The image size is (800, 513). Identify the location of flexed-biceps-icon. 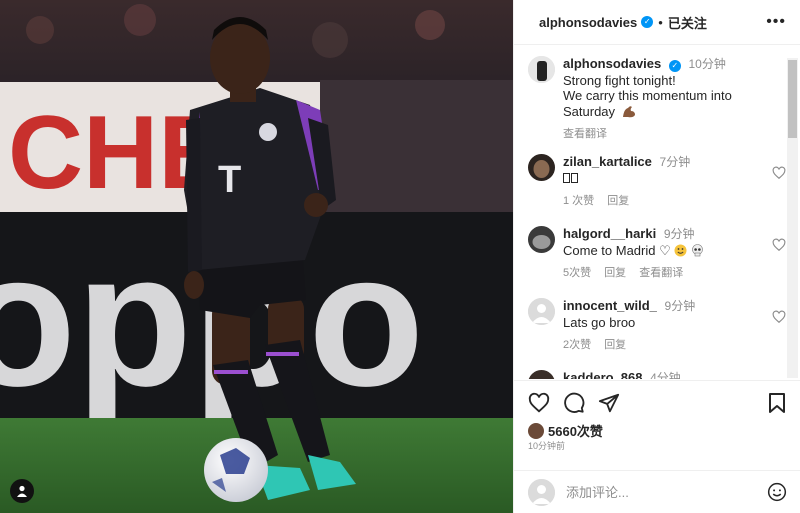
(628, 111).